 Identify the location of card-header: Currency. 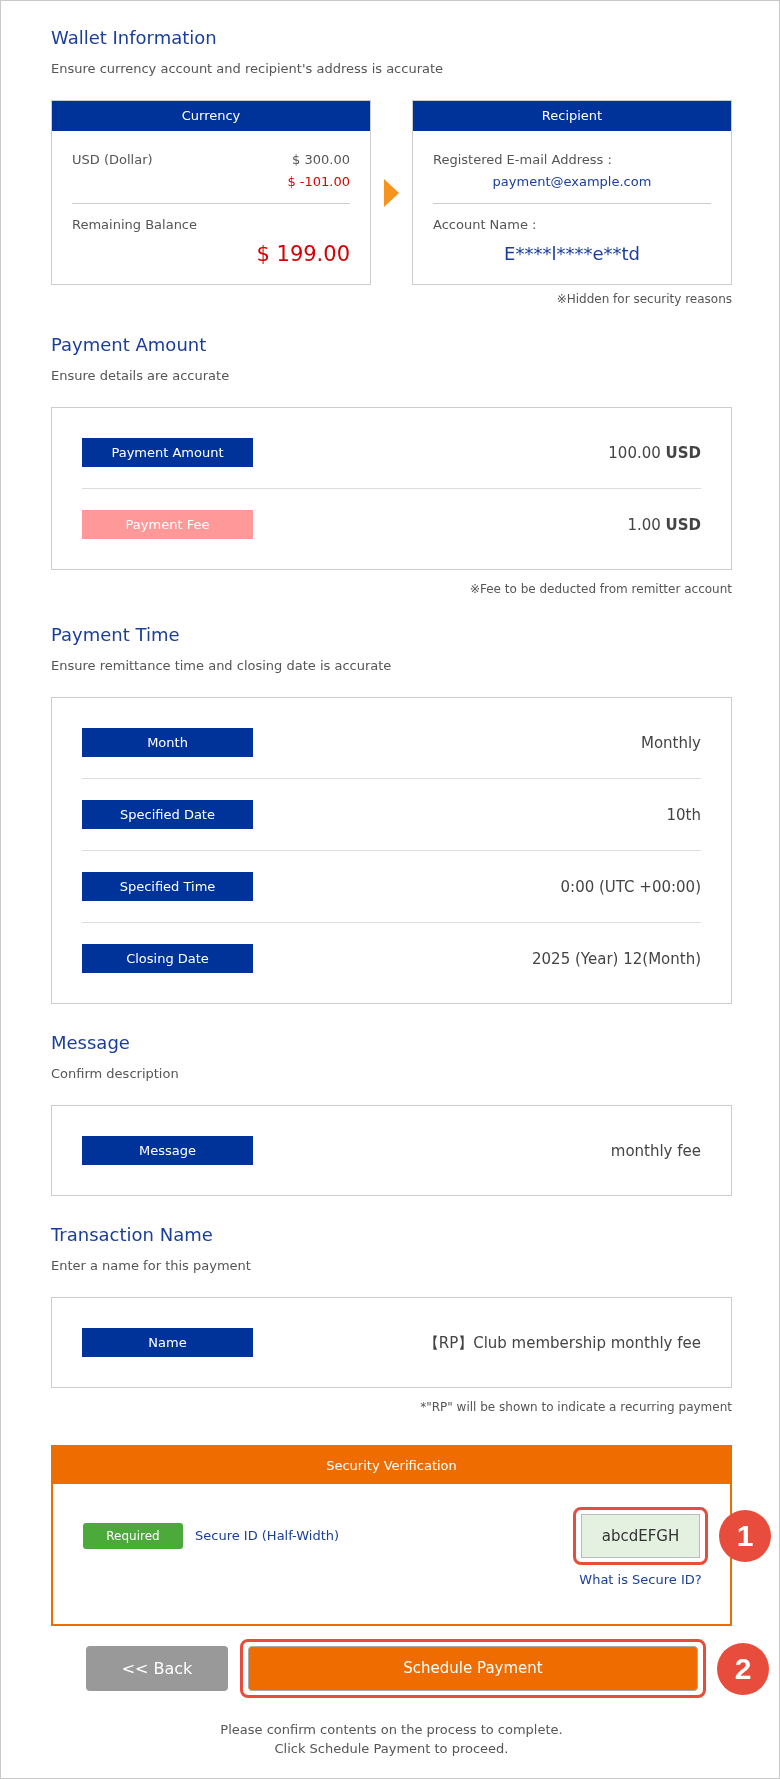
(211, 116).